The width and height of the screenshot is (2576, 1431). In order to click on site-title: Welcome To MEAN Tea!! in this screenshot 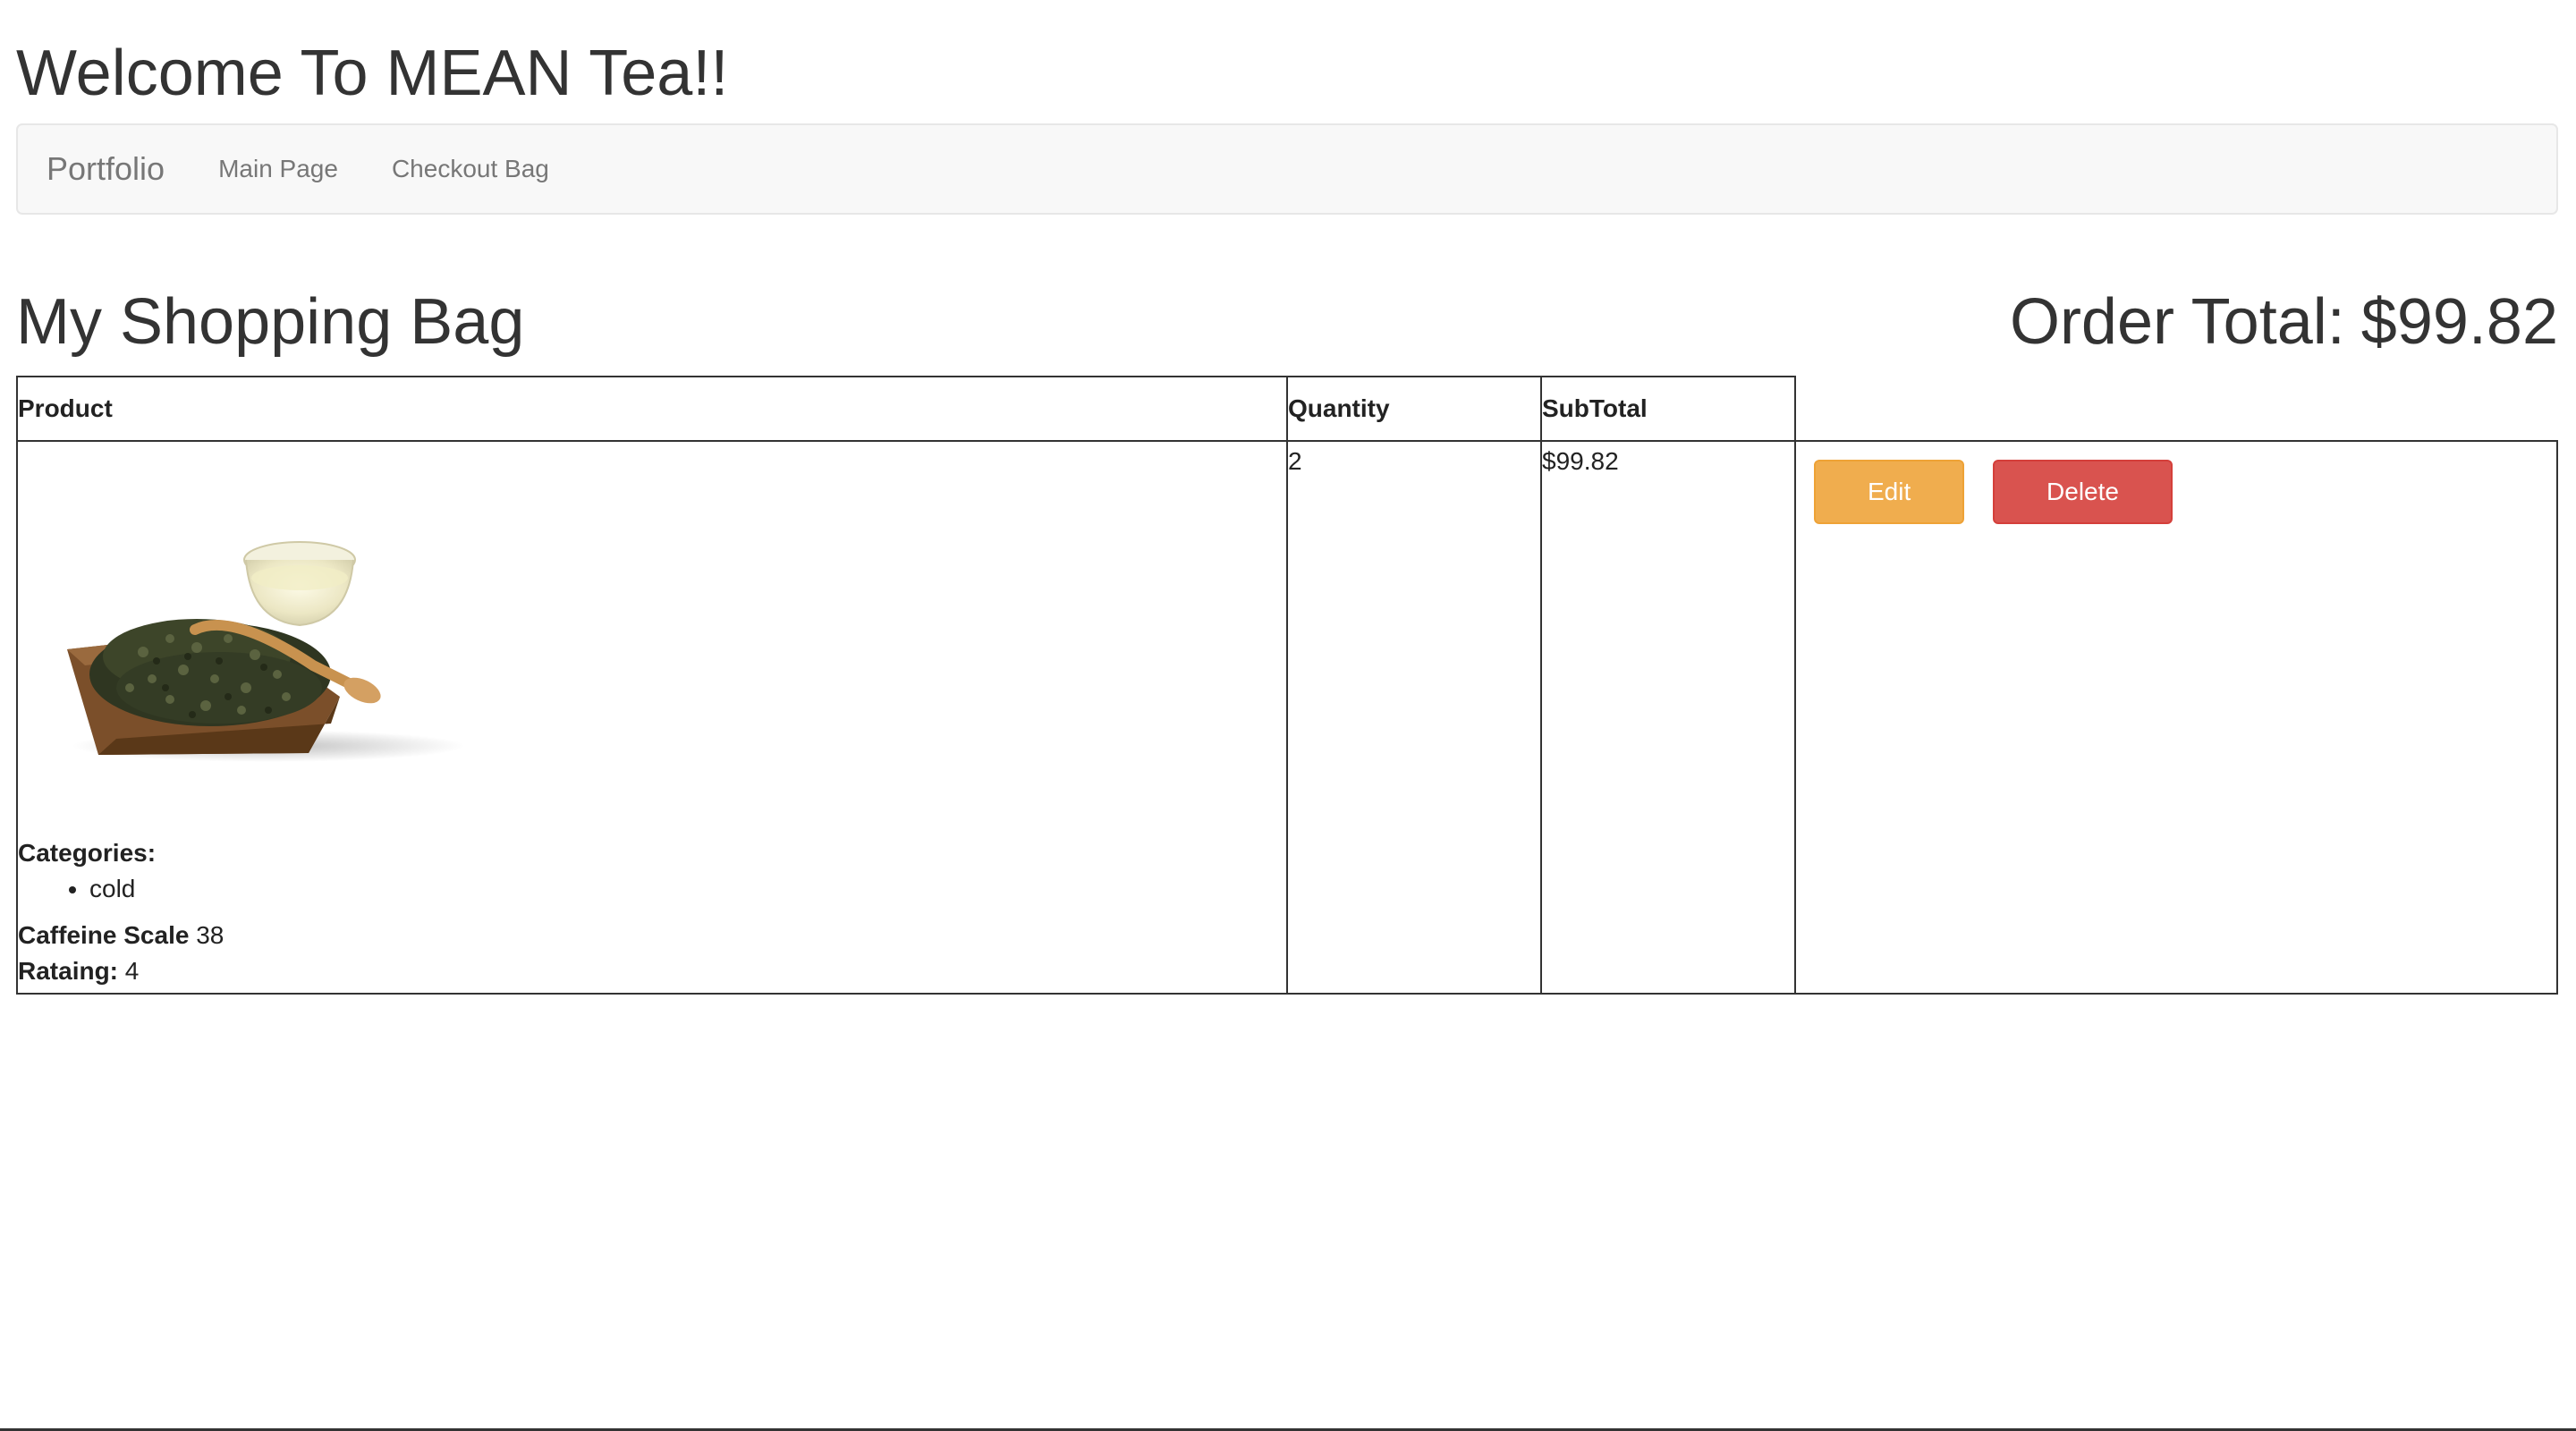, I will do `click(372, 74)`.